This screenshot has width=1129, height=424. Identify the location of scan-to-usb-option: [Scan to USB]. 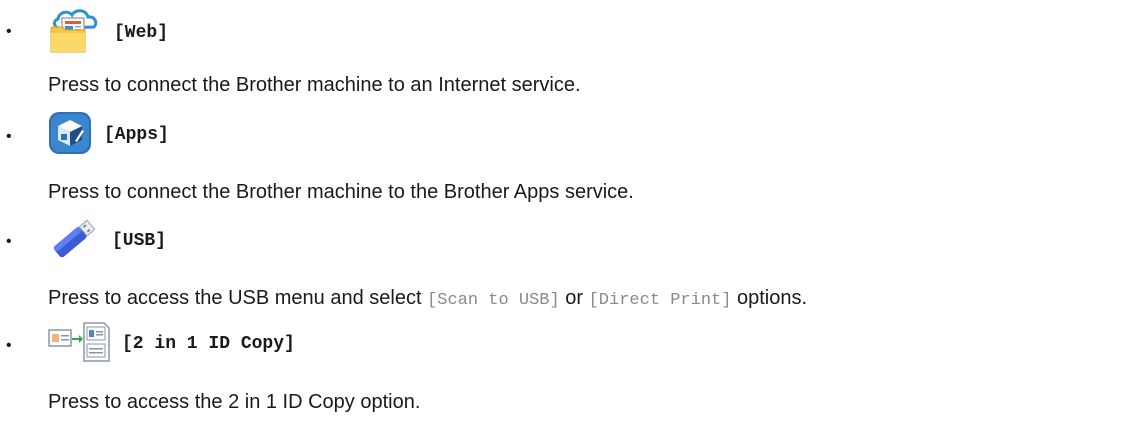
(493, 300).